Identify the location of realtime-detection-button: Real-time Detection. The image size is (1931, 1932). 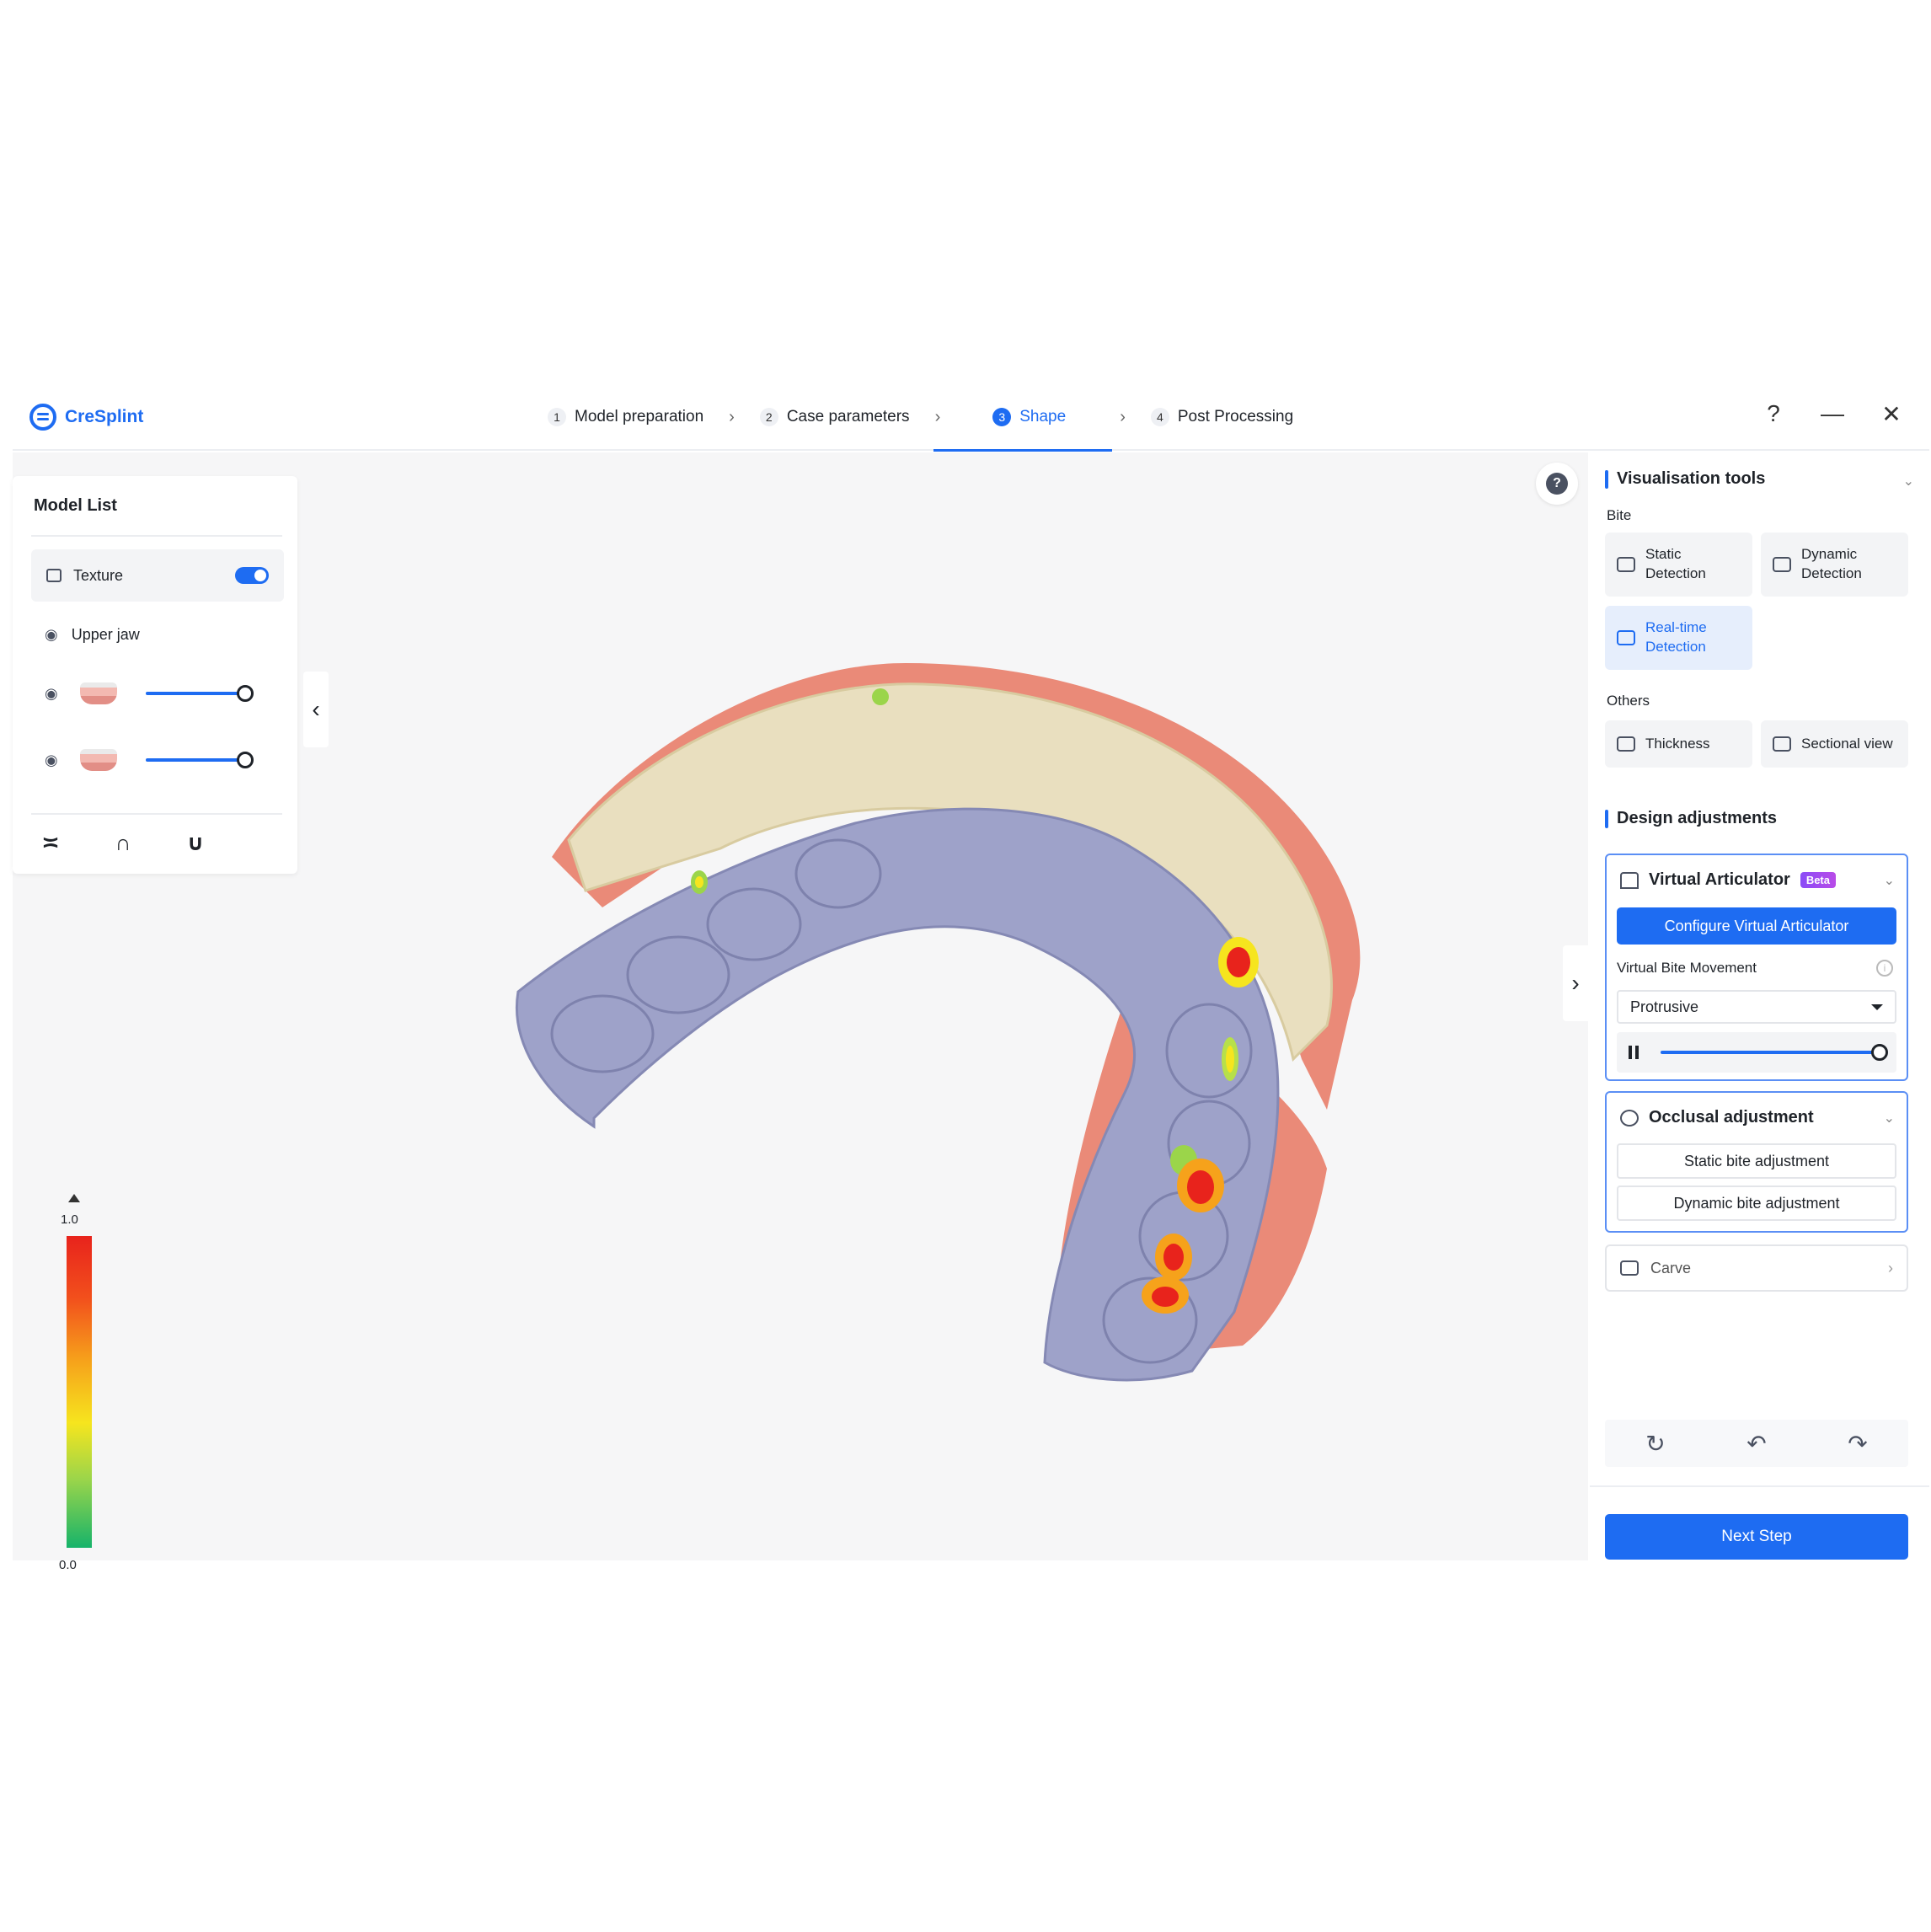
(1678, 638).